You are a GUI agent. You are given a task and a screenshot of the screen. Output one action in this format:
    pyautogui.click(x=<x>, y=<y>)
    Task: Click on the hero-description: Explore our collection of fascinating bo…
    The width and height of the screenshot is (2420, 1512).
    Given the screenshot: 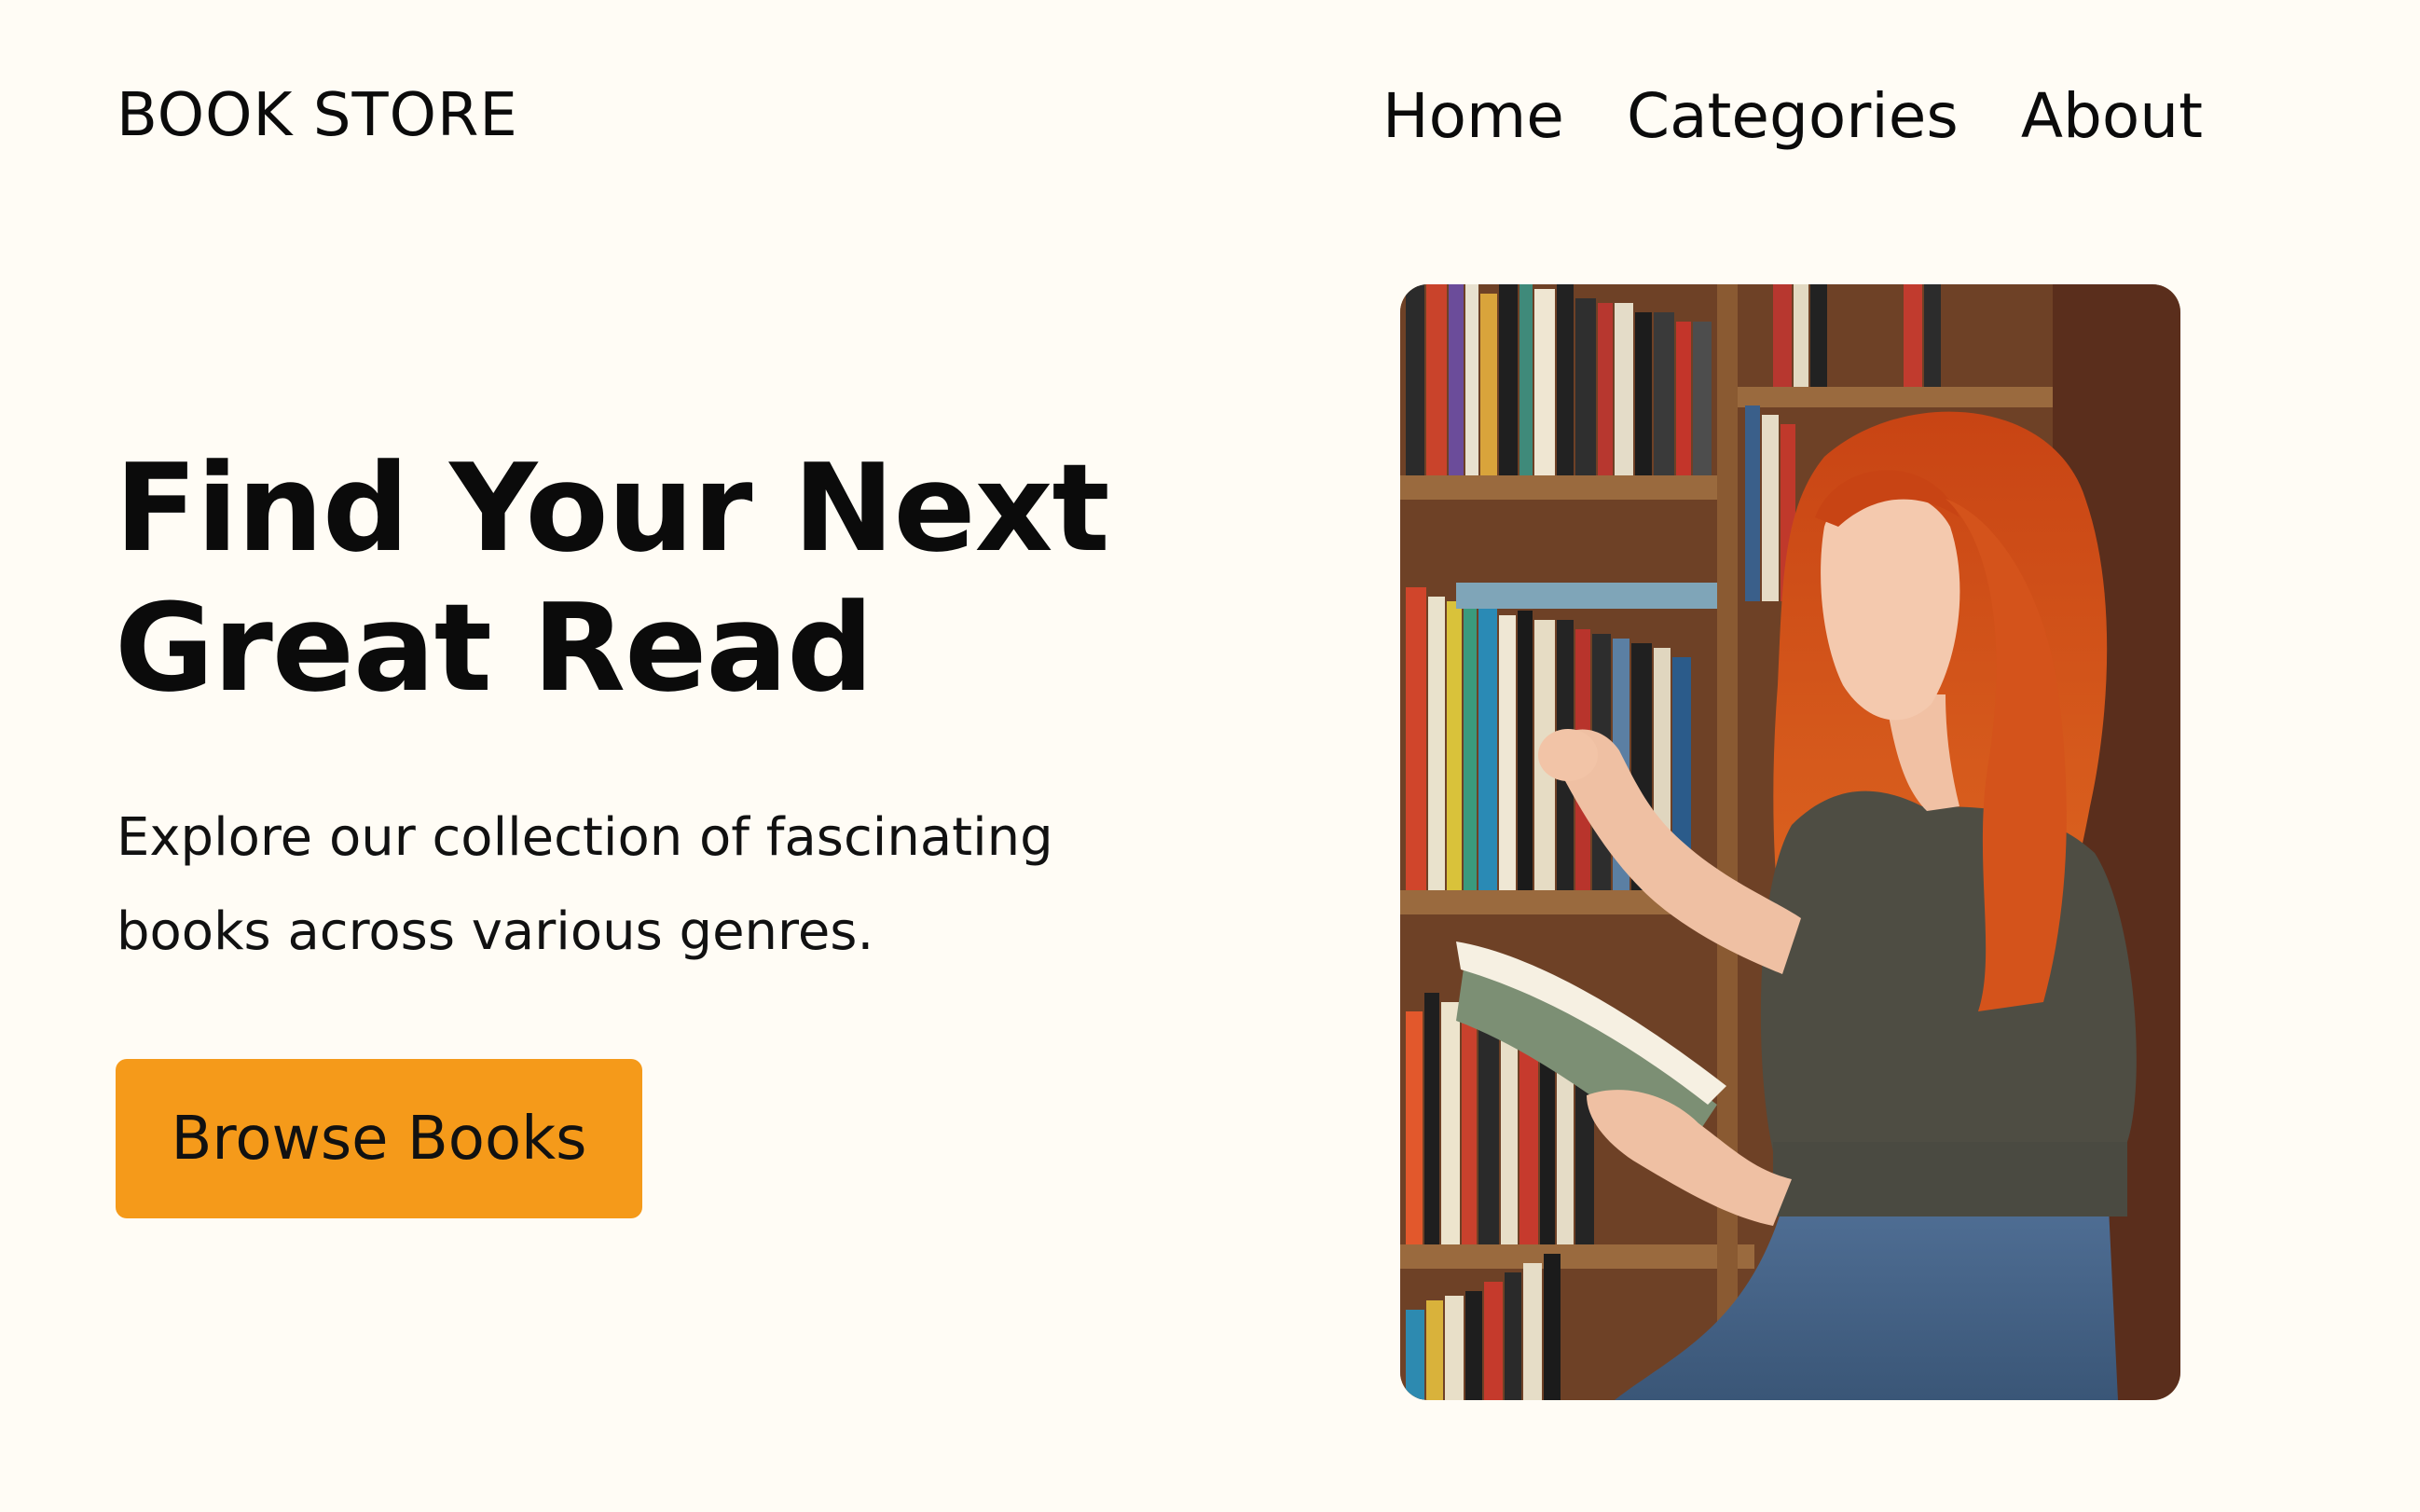 What is the action you would take?
    pyautogui.click(x=585, y=885)
    